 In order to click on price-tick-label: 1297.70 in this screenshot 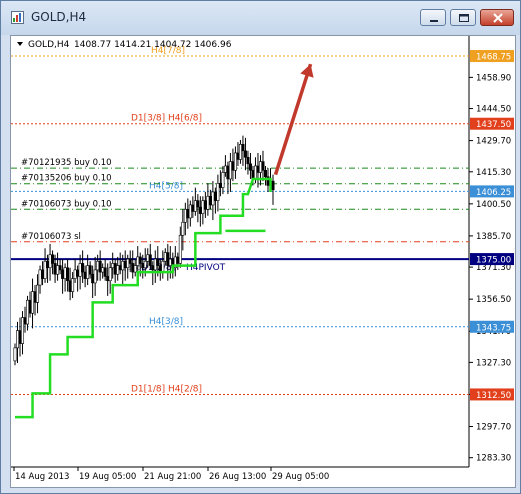, I will do `click(493, 427)`.